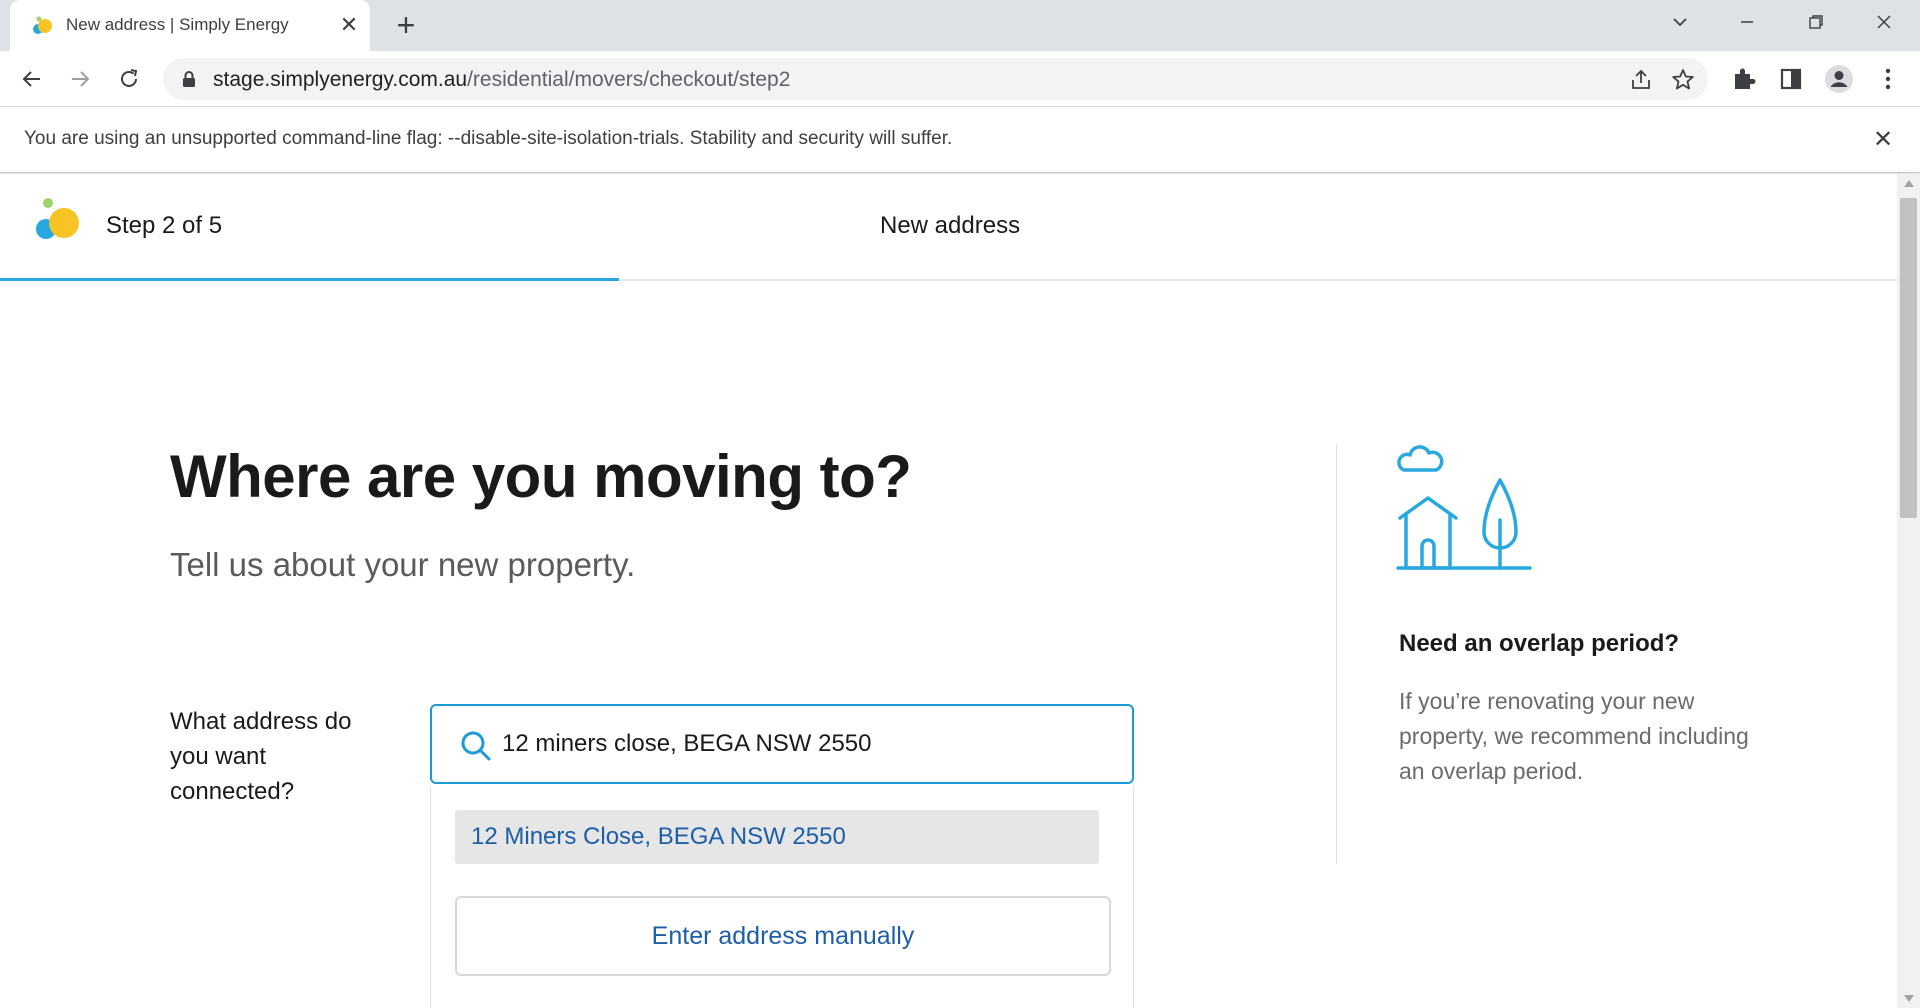 Image resolution: width=1920 pixels, height=1008 pixels. I want to click on url-path: /residential/movers/checkout/step2, so click(629, 79).